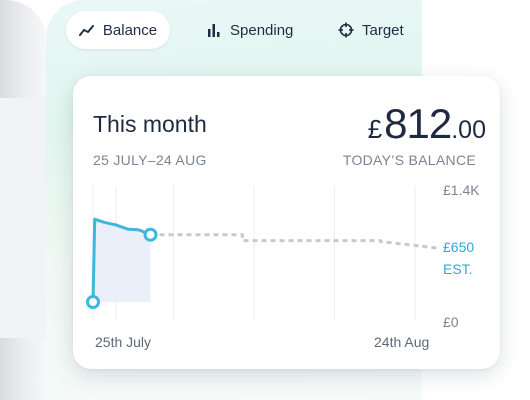 The image size is (530, 400). I want to click on tab-target: Target, so click(371, 30).